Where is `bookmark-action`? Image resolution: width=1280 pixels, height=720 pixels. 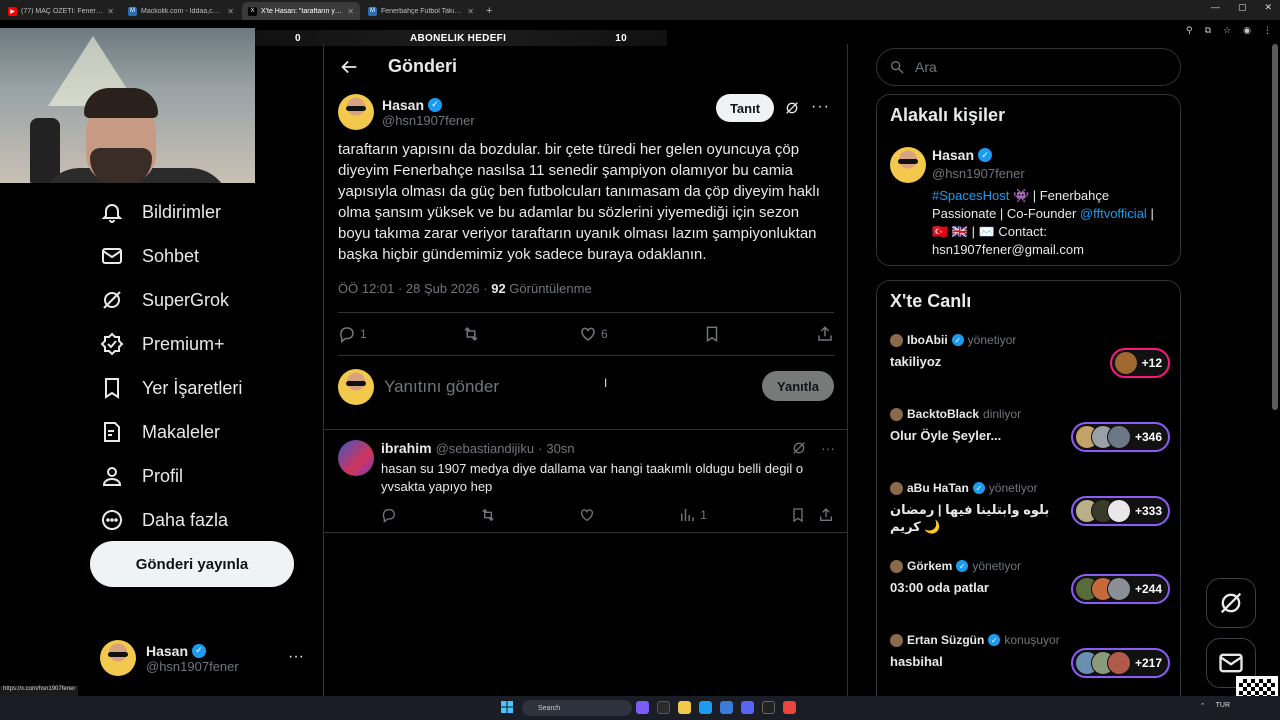 bookmark-action is located at coordinates (712, 334).